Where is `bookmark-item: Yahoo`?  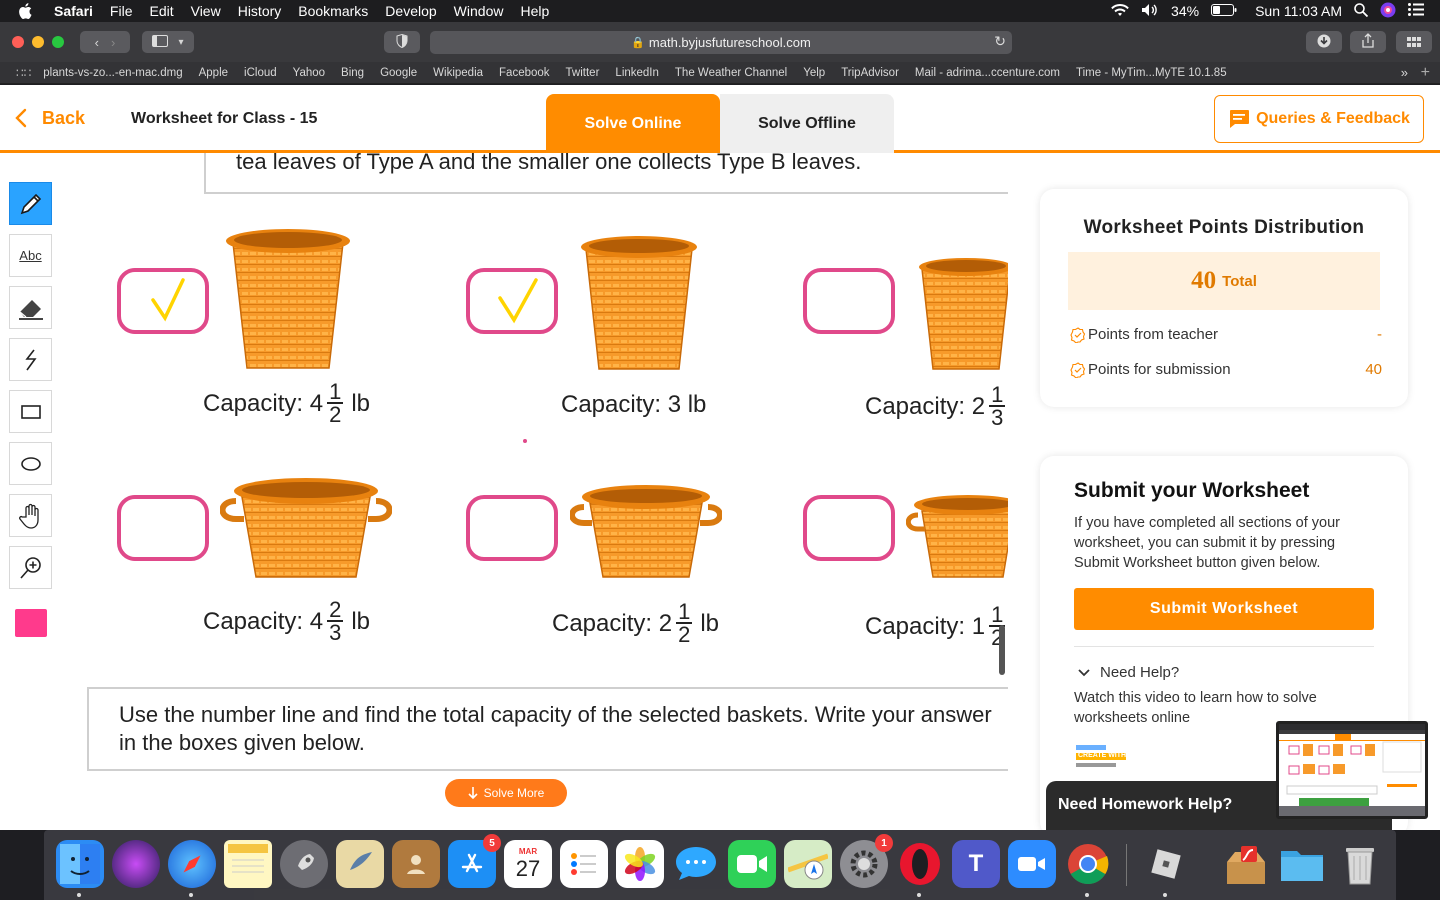 bookmark-item: Yahoo is located at coordinates (309, 73).